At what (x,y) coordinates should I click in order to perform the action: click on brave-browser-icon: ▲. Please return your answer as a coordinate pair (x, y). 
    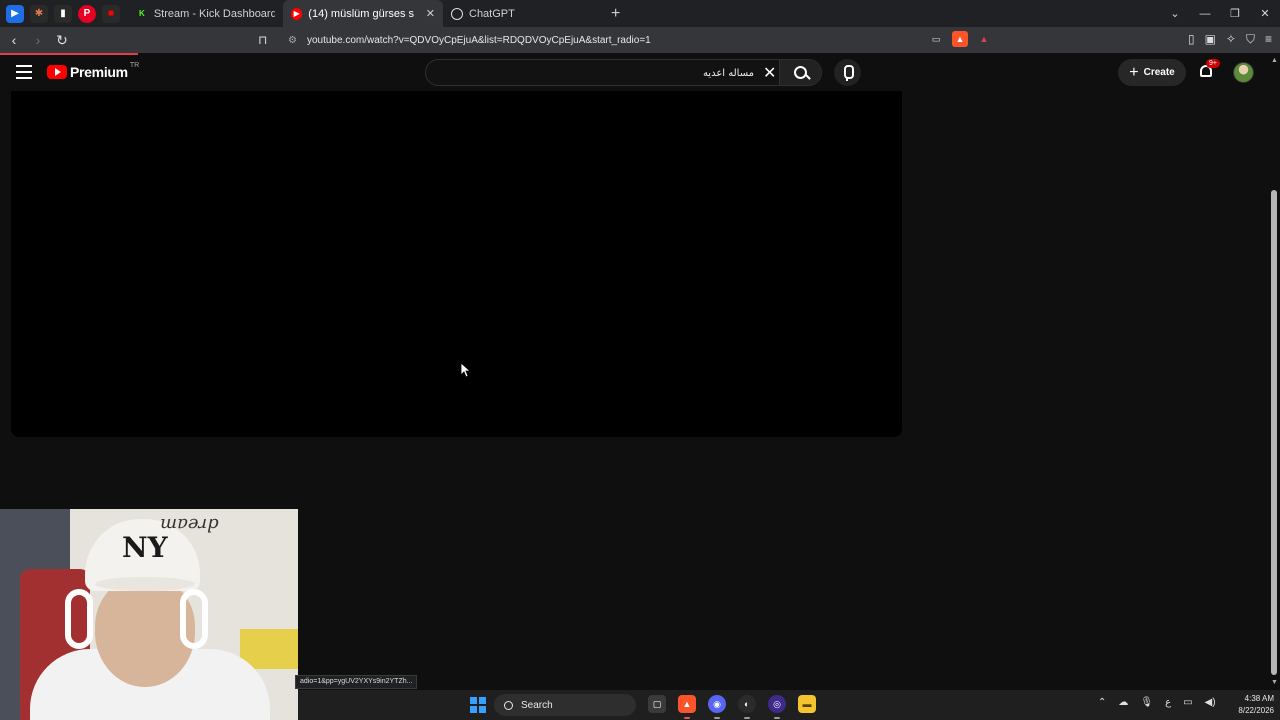
    Looking at the image, I should click on (687, 707).